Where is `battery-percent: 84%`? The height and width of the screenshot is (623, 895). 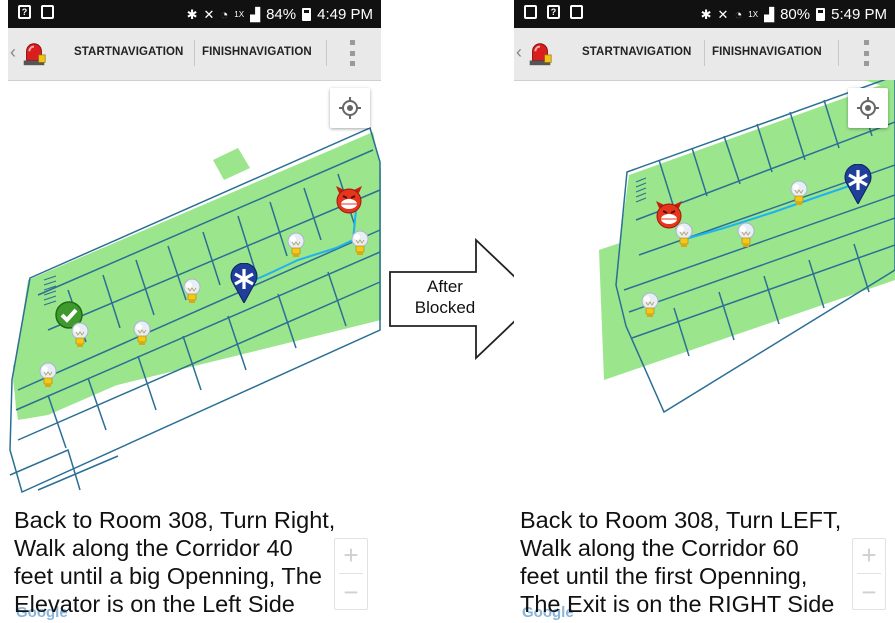 battery-percent: 84% is located at coordinates (281, 14).